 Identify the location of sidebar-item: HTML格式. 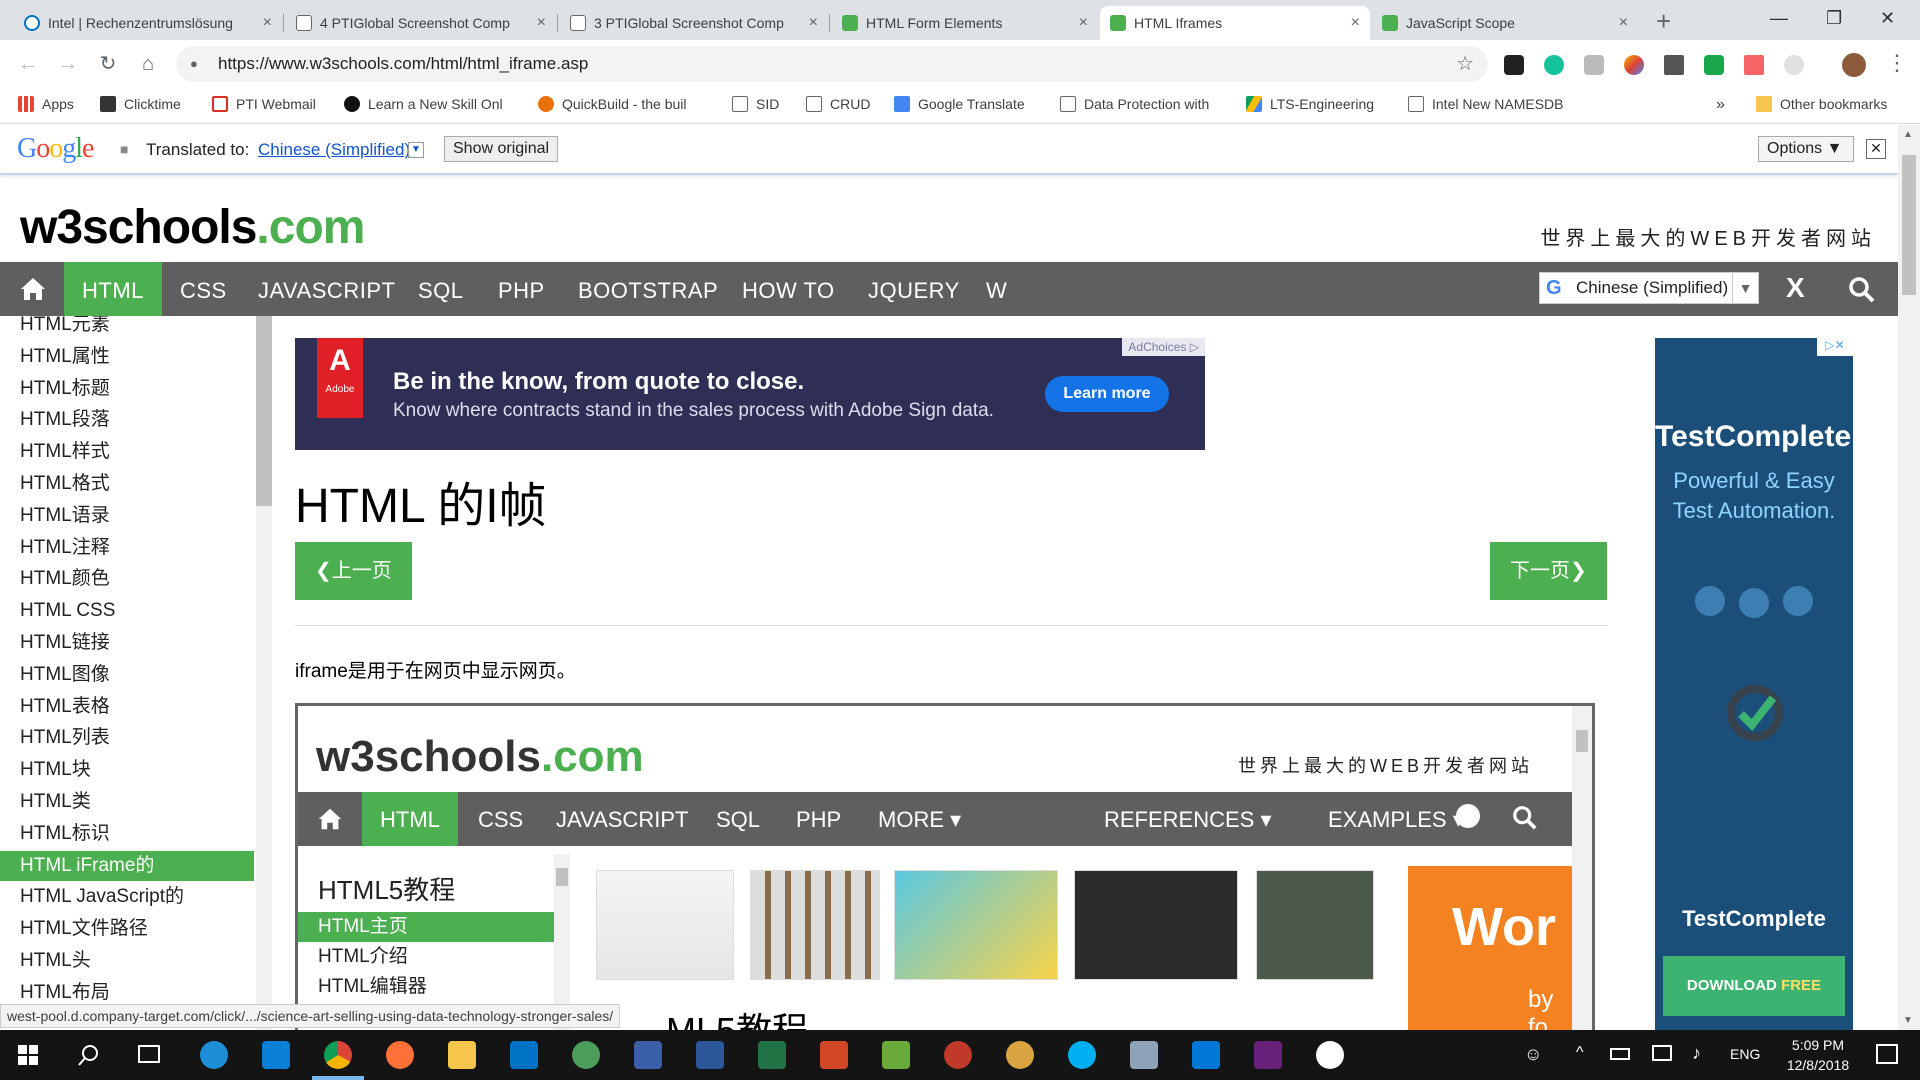
(127, 484).